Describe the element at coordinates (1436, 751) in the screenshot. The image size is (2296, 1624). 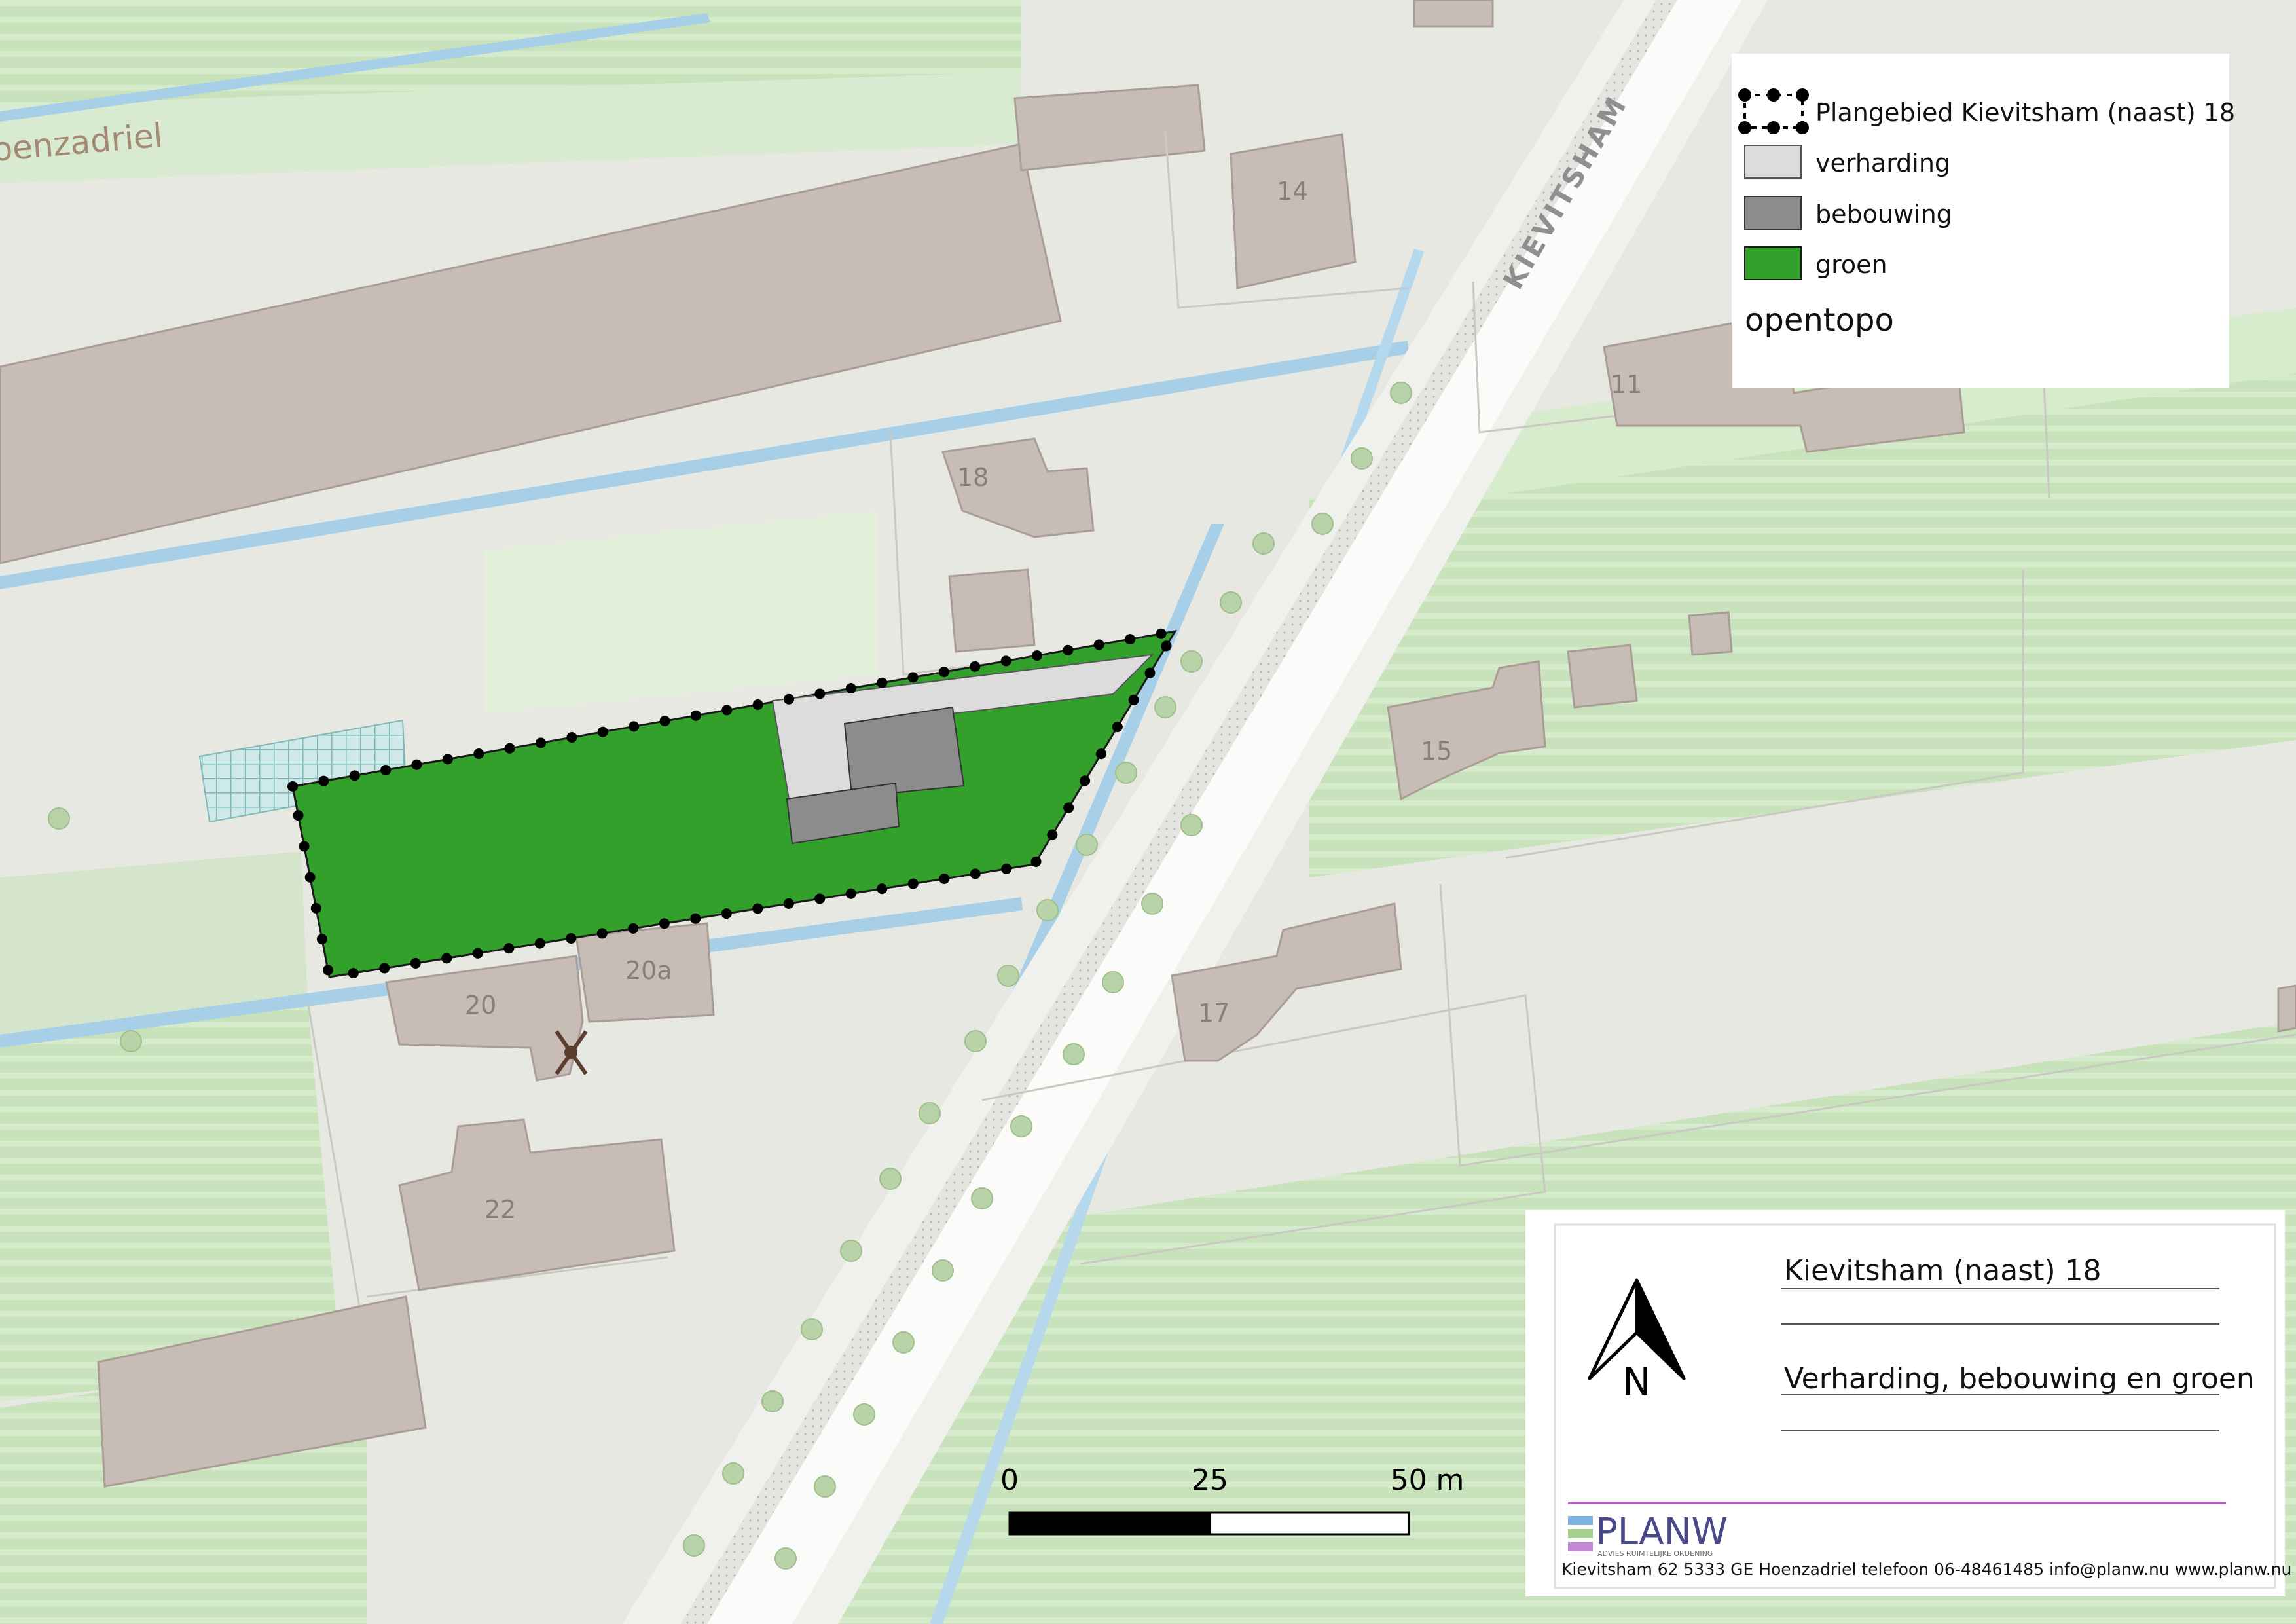
I see `house-number-15: 15` at that location.